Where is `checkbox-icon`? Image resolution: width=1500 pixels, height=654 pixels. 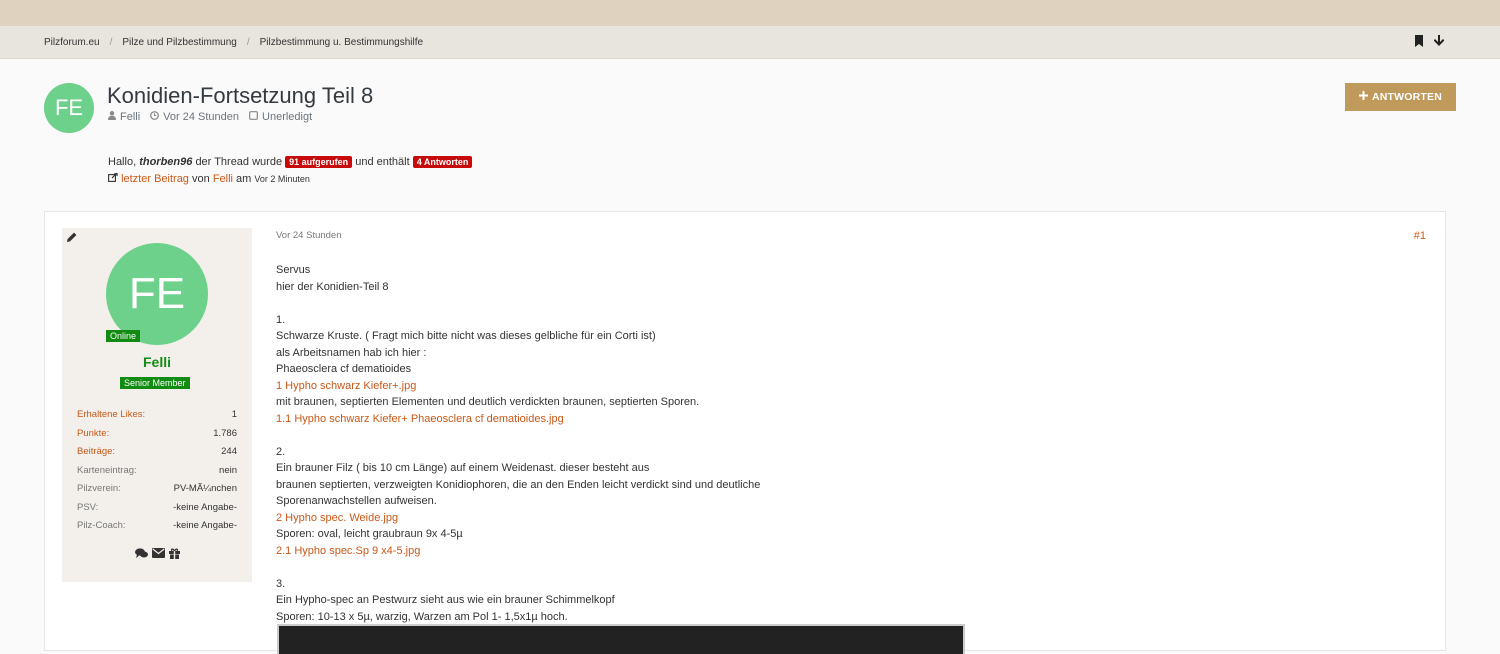
checkbox-icon is located at coordinates (253, 117).